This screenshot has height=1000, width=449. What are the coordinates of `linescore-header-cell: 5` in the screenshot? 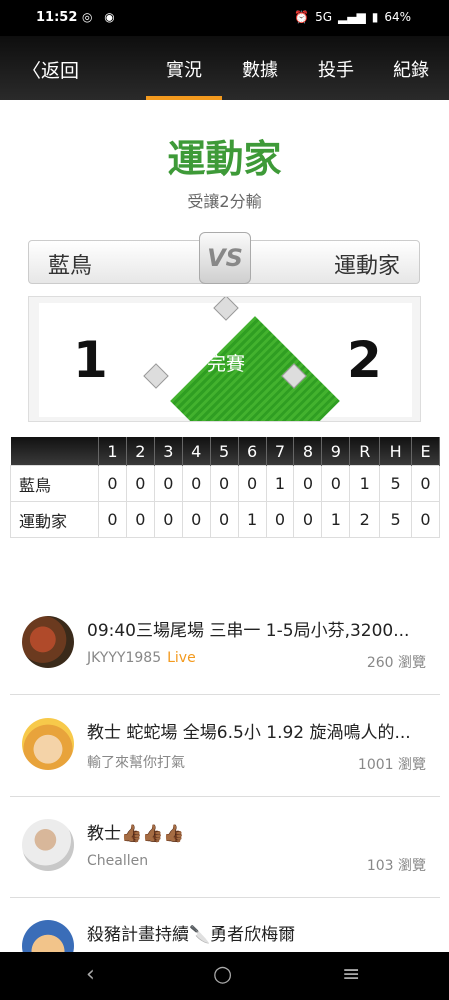 It's located at (224, 451).